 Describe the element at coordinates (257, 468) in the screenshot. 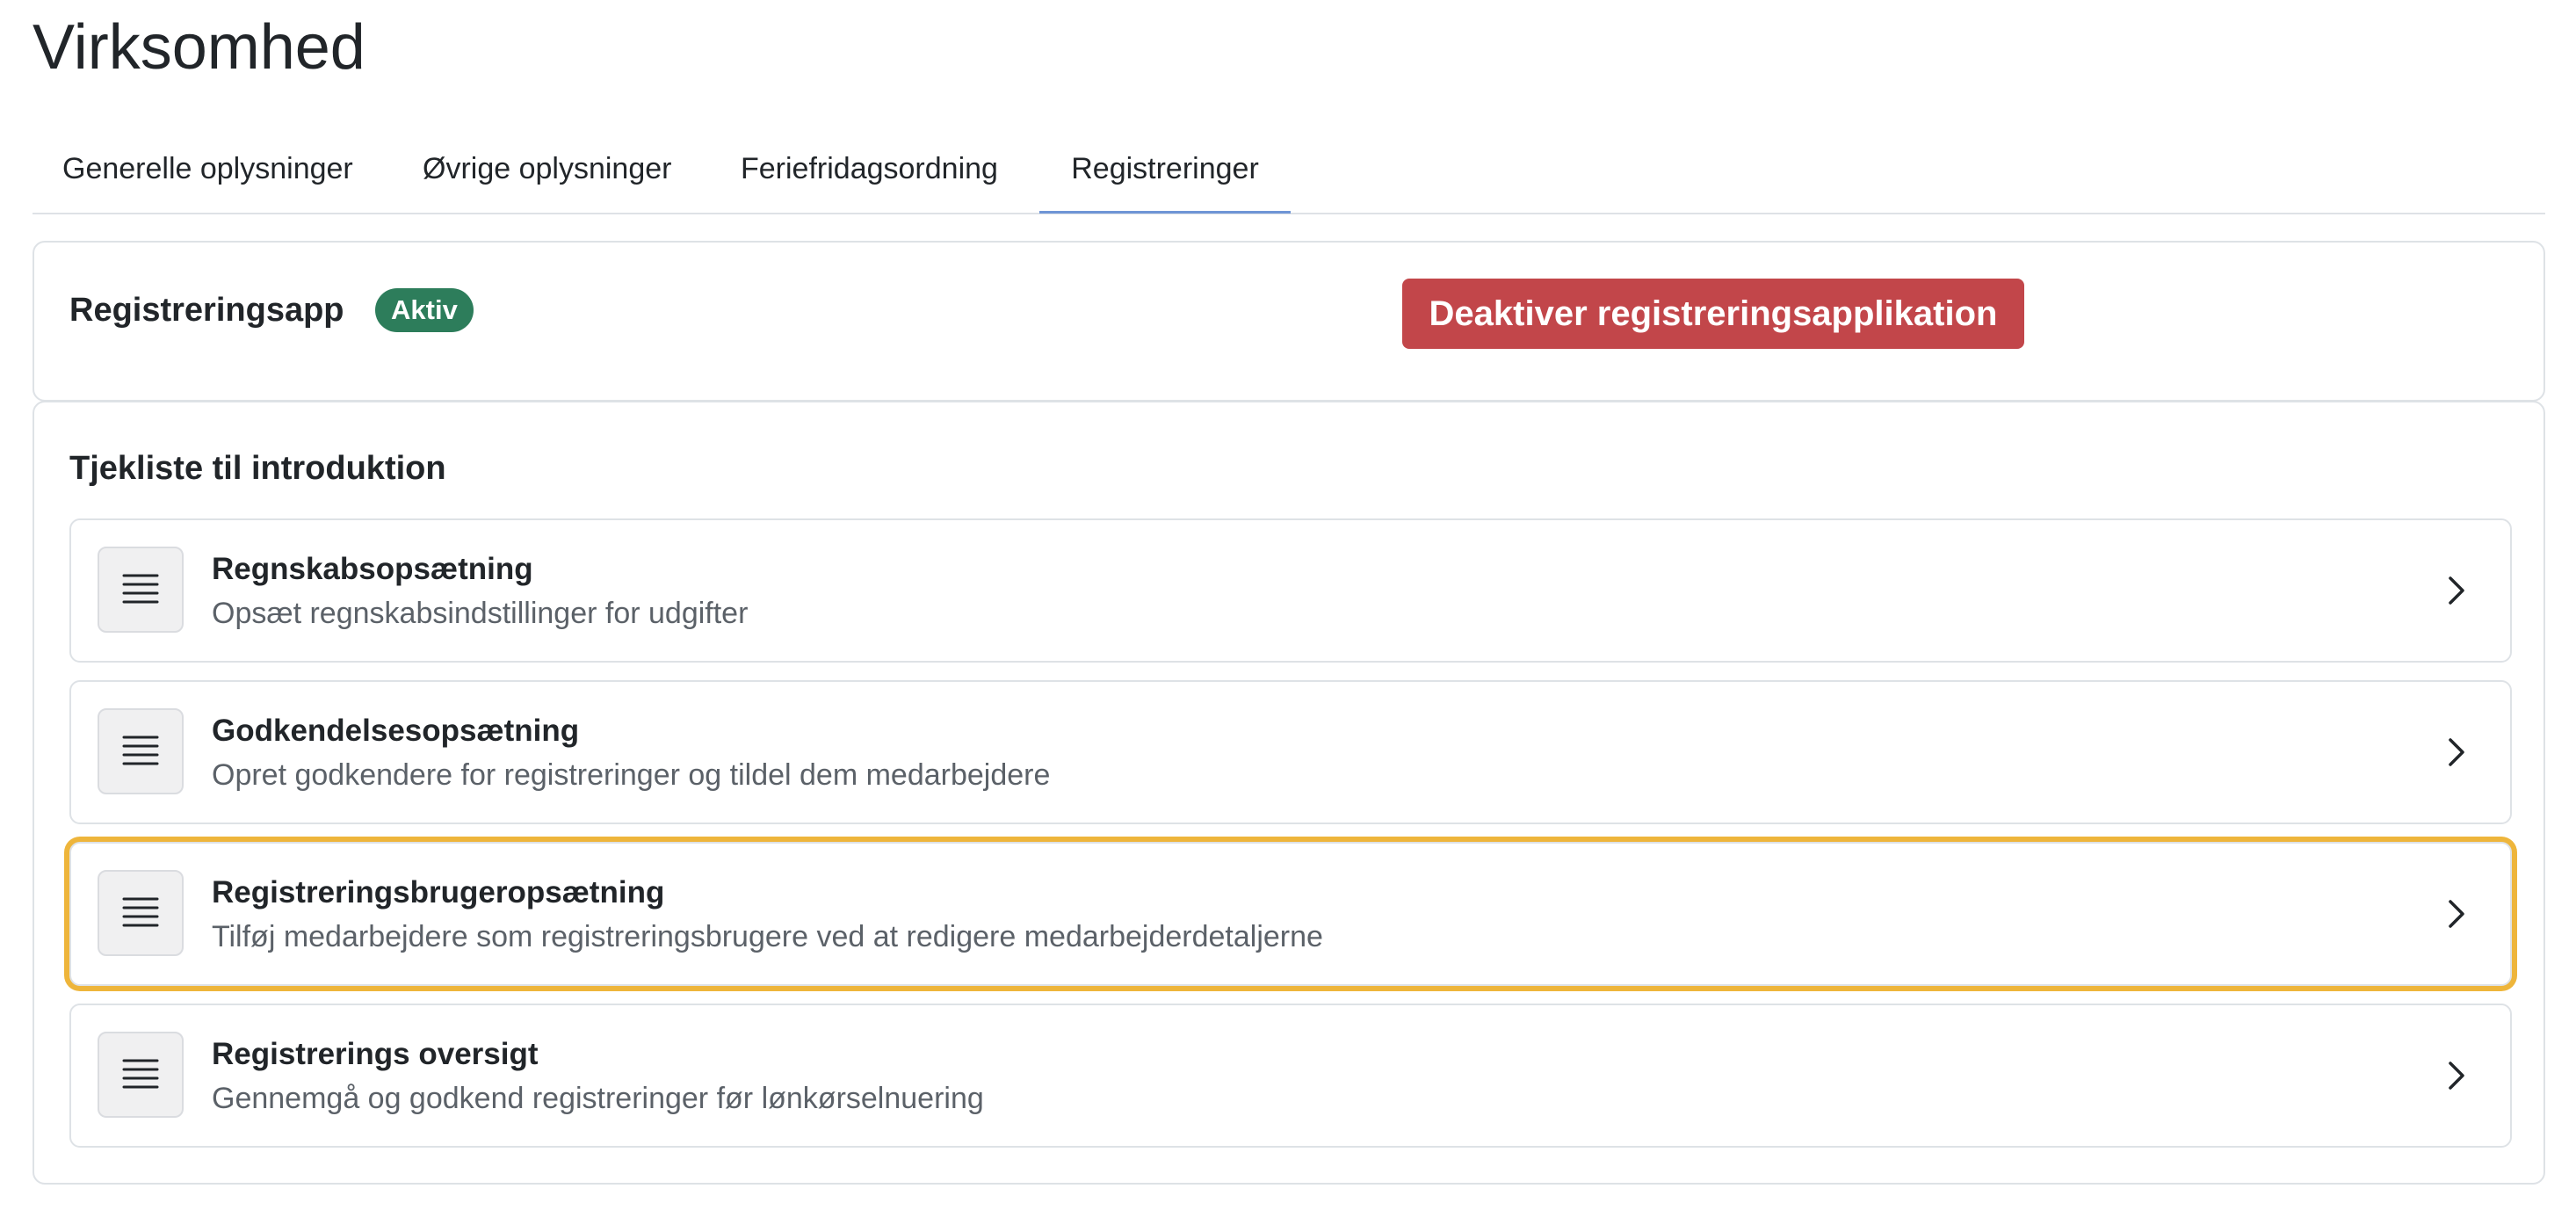

I see `checklist-title: Tjekliste til introduktion` at that location.